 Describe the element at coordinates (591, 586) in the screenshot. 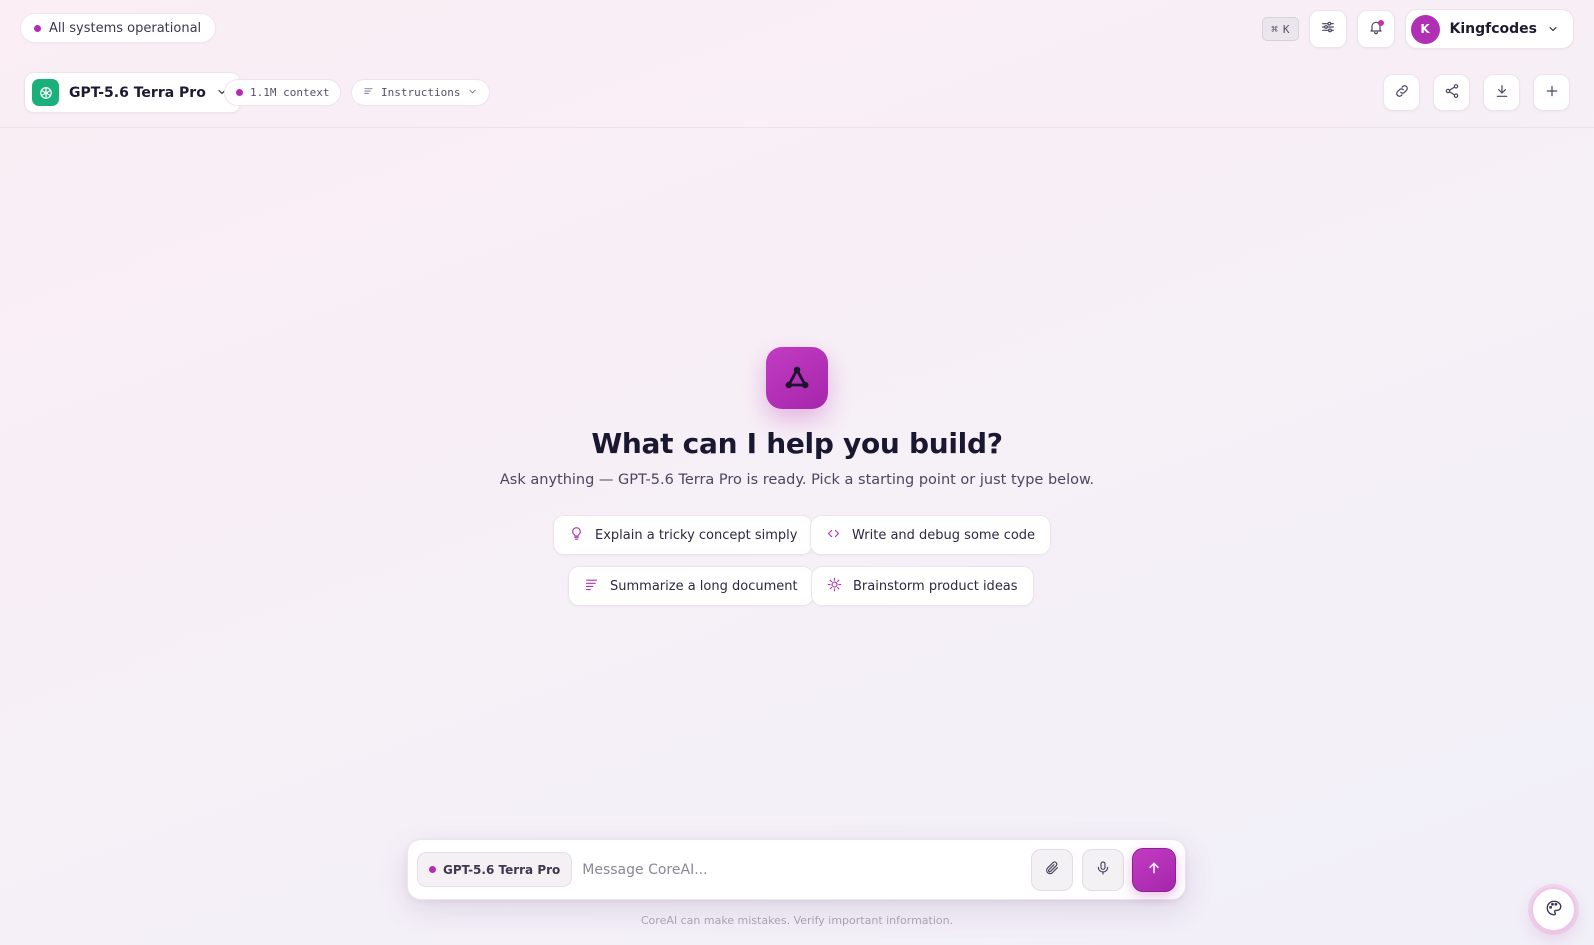

I see `lines-icon` at that location.